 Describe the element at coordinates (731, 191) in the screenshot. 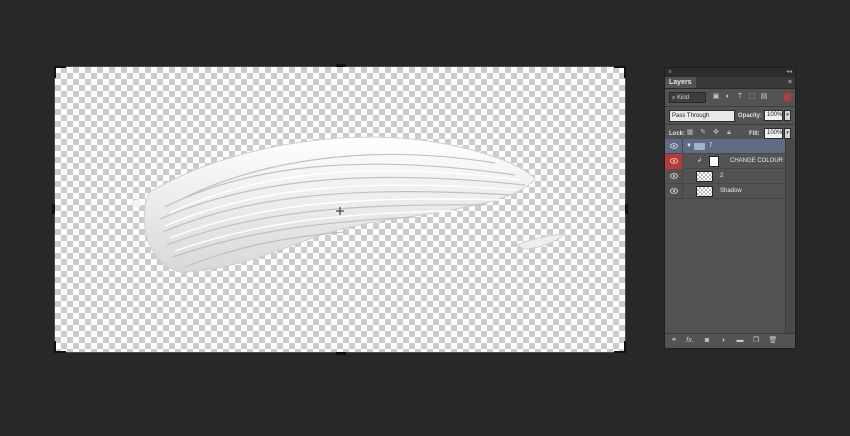

I see `layer-name: Shadow` at that location.